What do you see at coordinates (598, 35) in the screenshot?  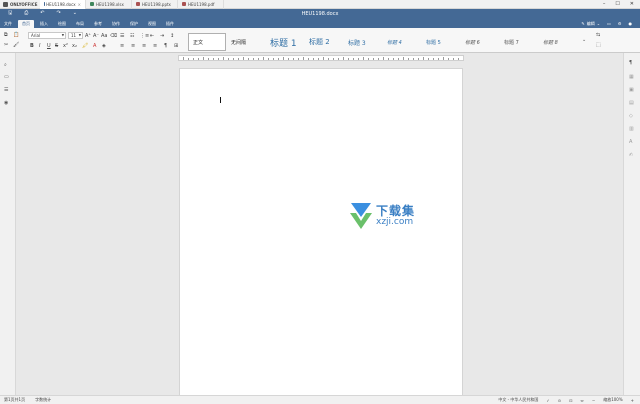 I see `replace-icon: ⇆` at bounding box center [598, 35].